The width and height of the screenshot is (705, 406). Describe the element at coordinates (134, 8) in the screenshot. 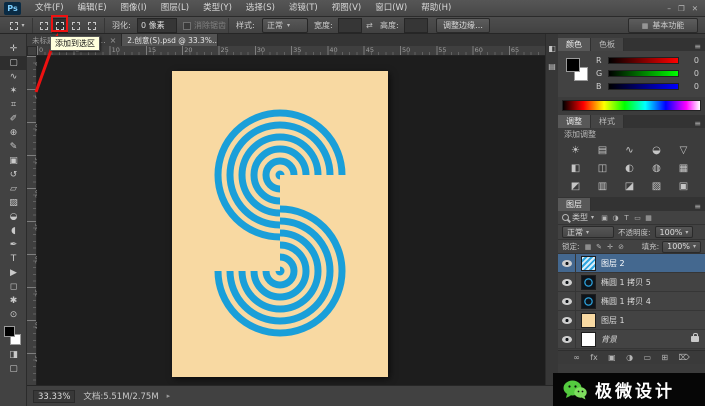

I see `menu-item-2: 图像(I)` at that location.